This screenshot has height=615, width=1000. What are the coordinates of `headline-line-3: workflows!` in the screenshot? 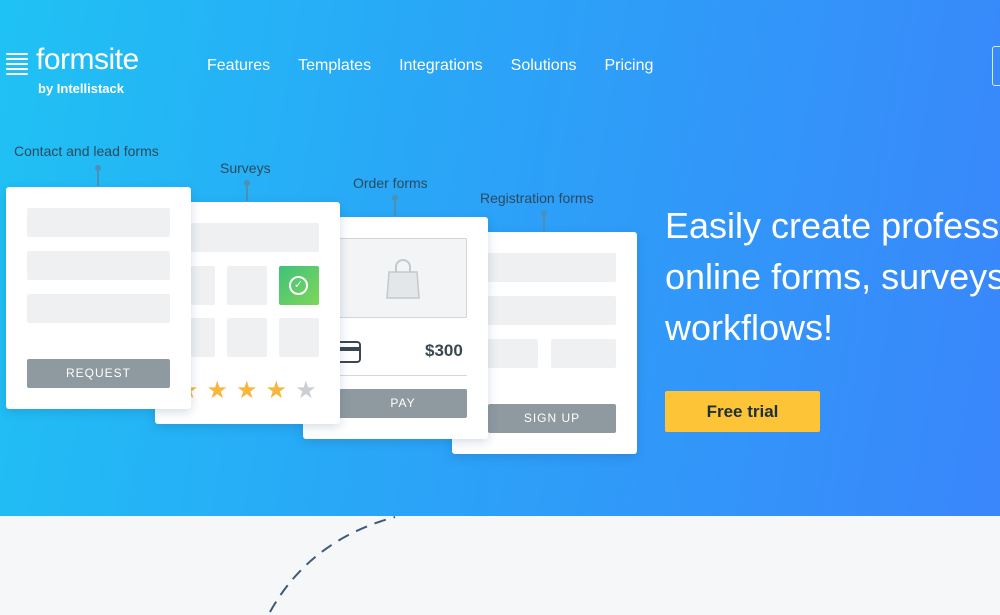 It's located at (749, 327).